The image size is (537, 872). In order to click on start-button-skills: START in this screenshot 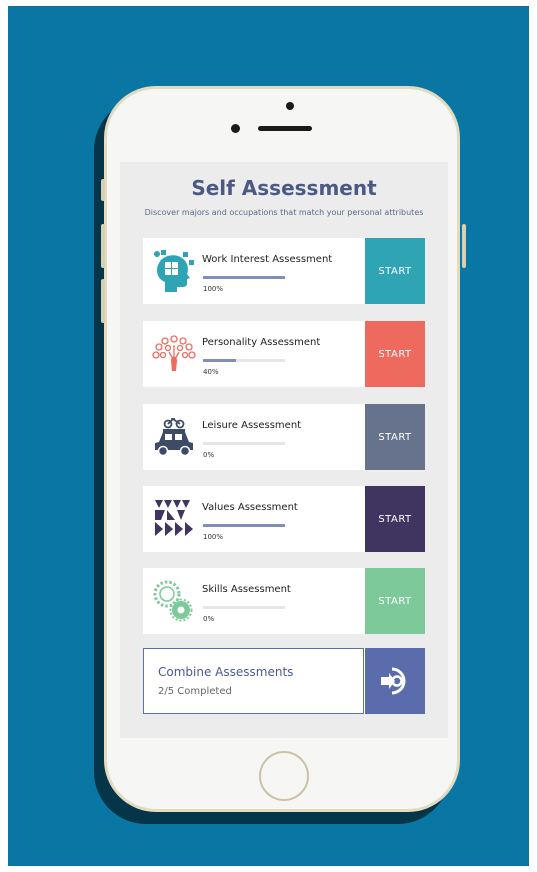, I will do `click(395, 601)`.